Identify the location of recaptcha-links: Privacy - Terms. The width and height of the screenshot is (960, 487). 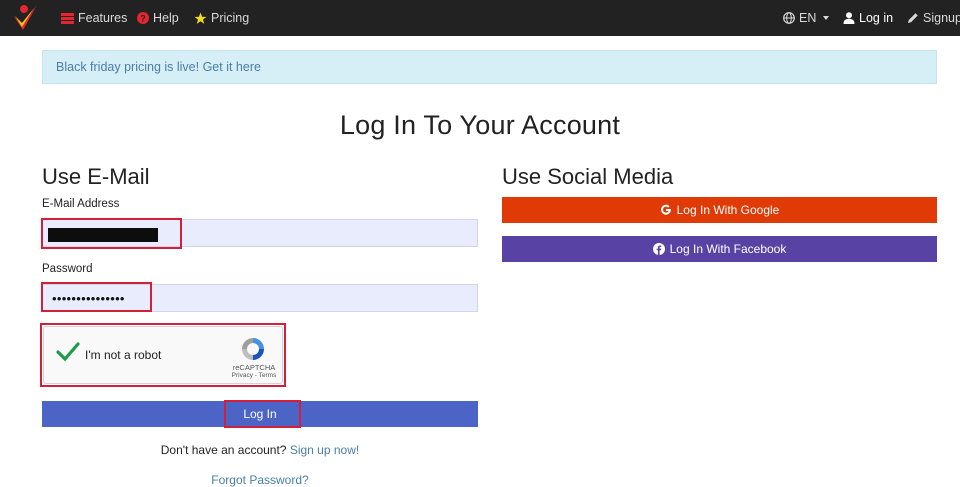
(254, 375).